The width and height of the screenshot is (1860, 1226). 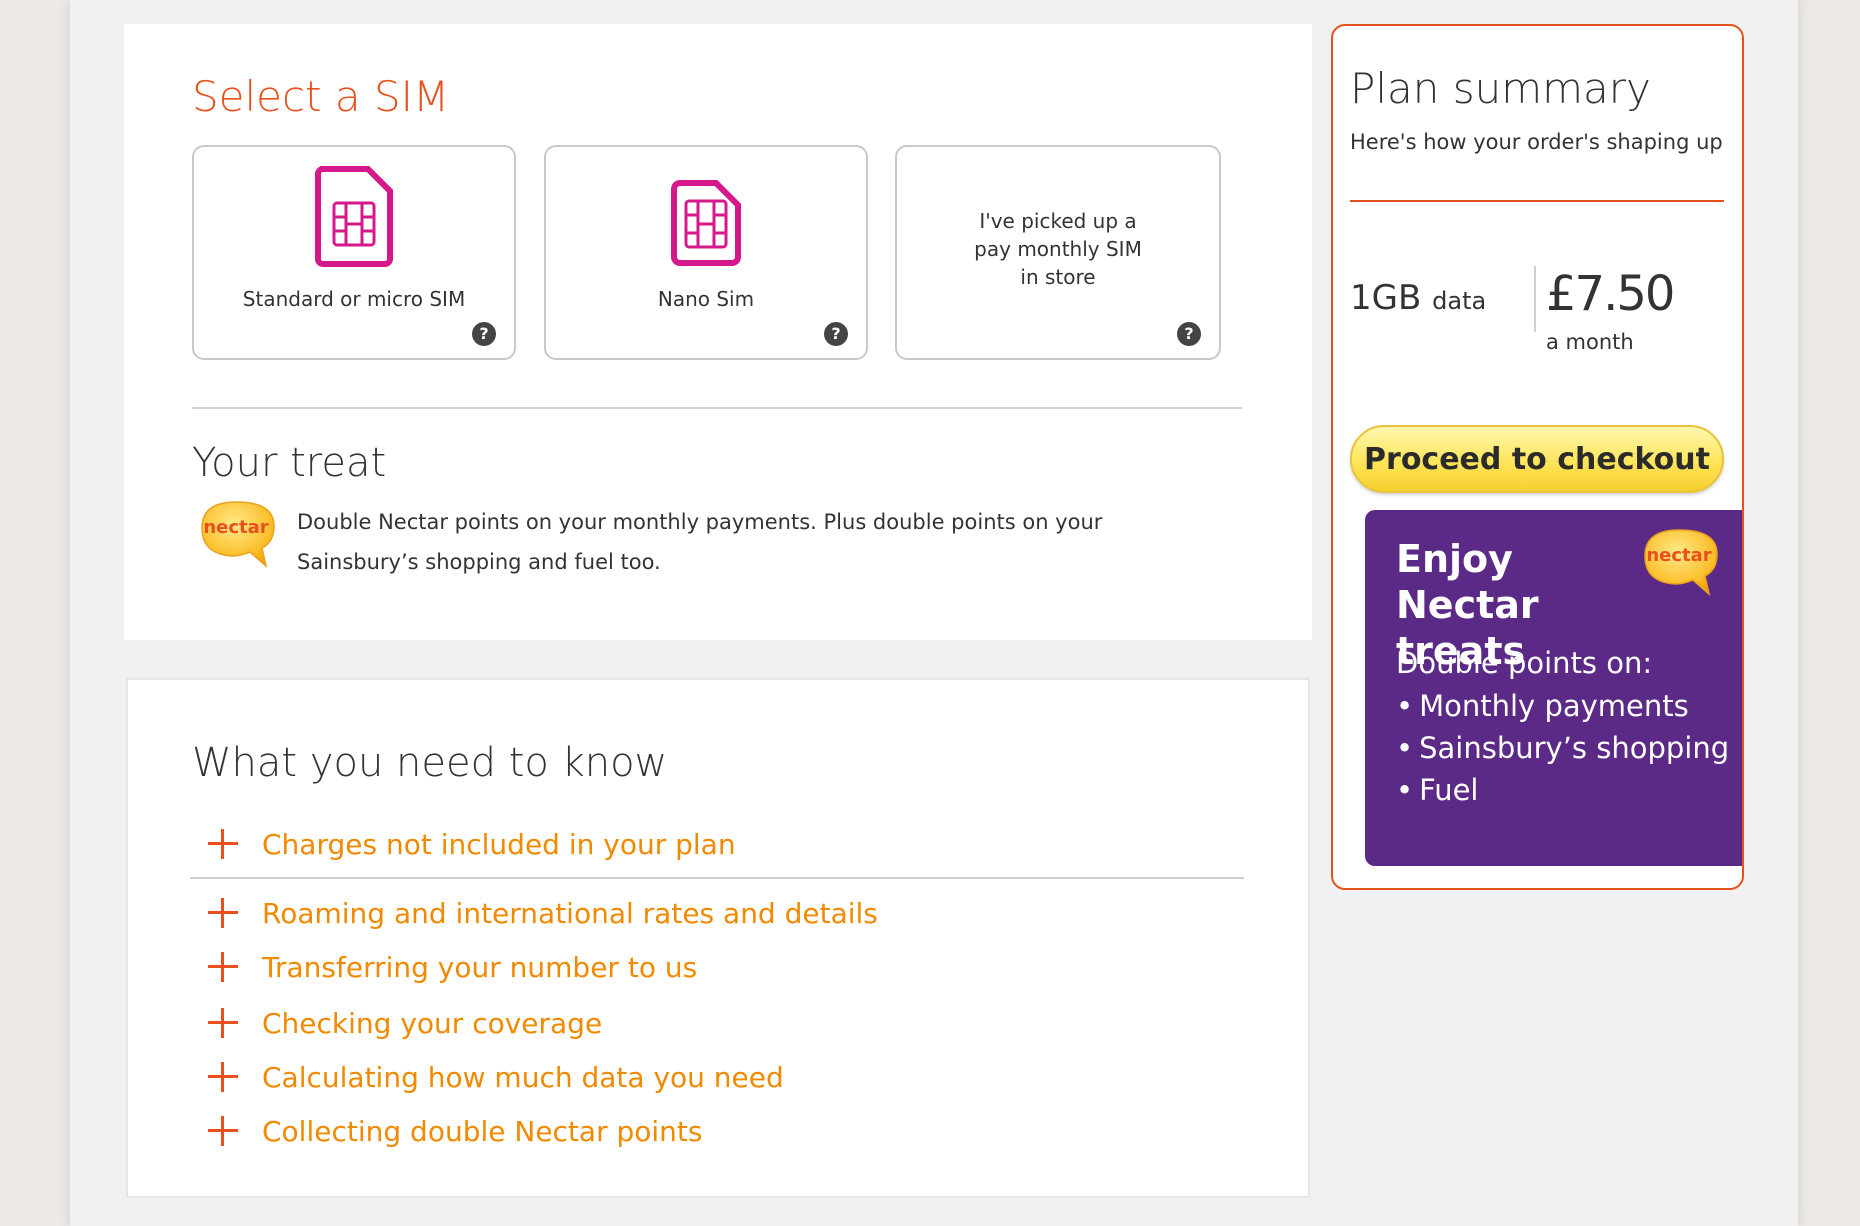 I want to click on know-title: What you need to know, so click(x=430, y=763).